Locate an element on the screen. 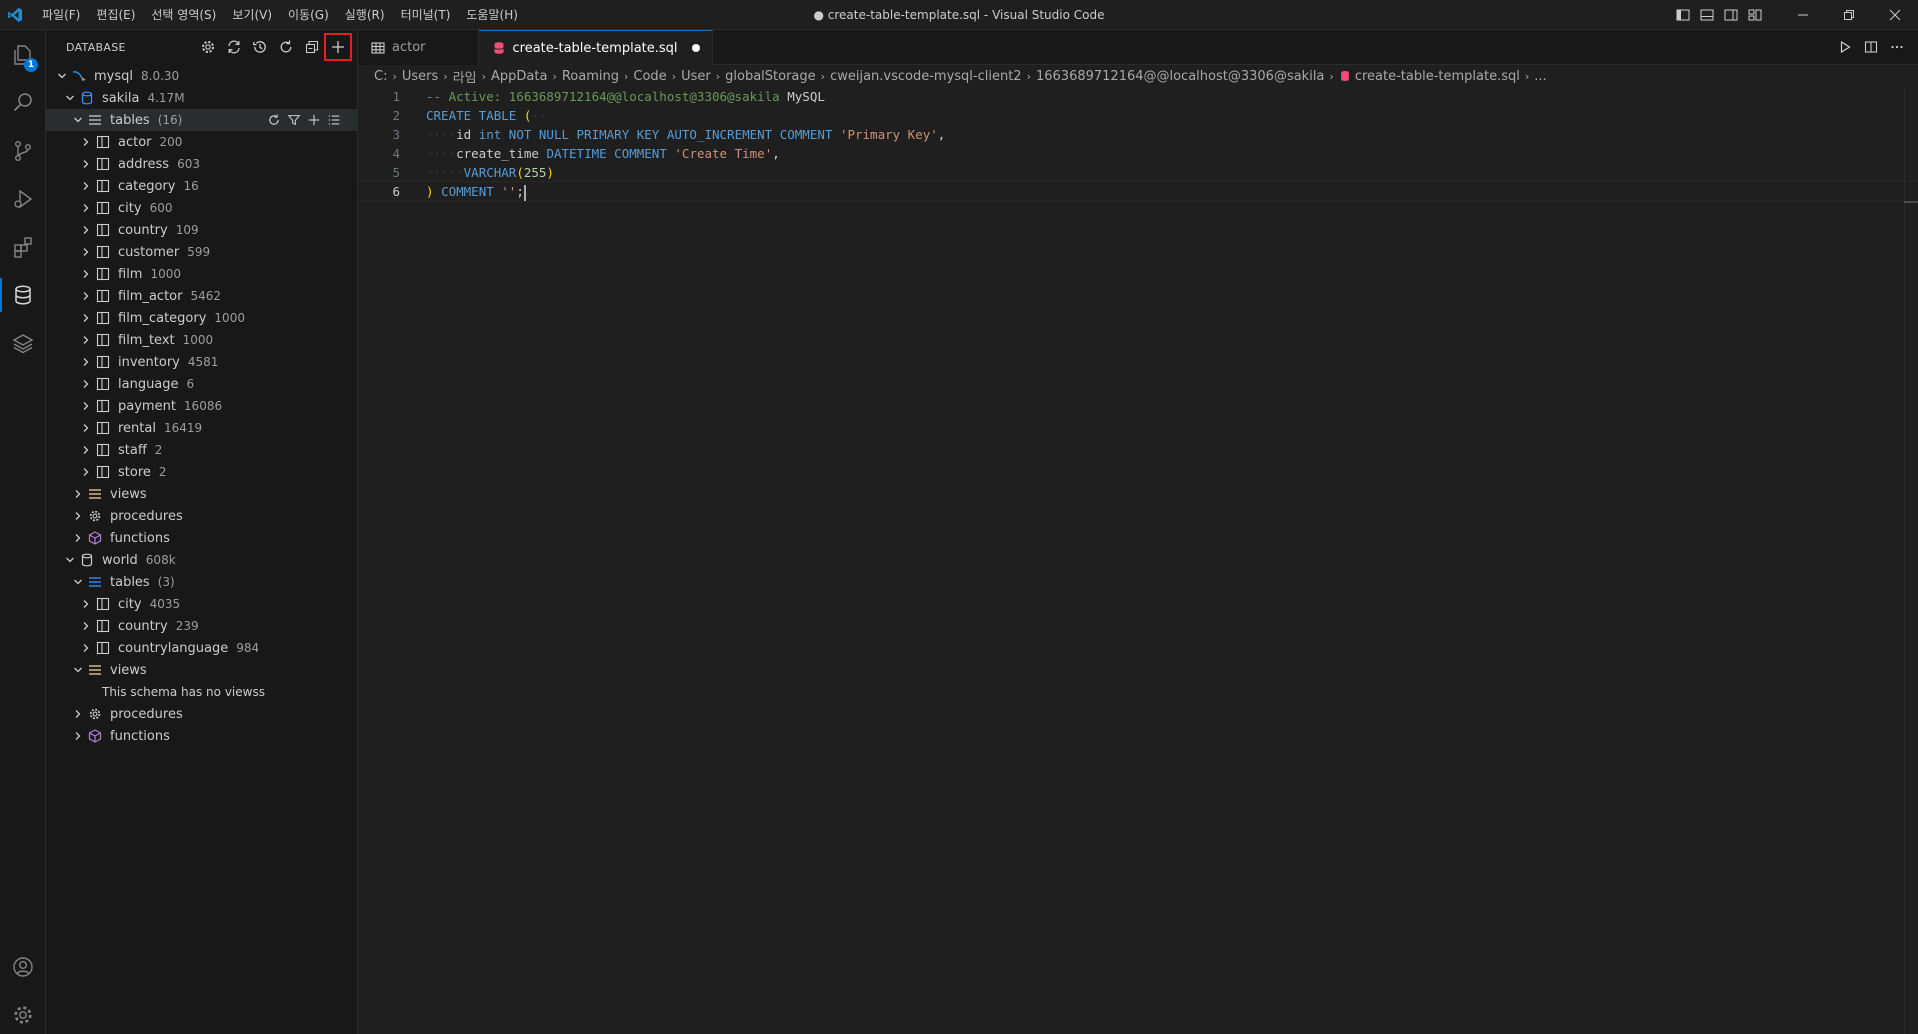  tree-table-country: country 109 is located at coordinates (202, 230).